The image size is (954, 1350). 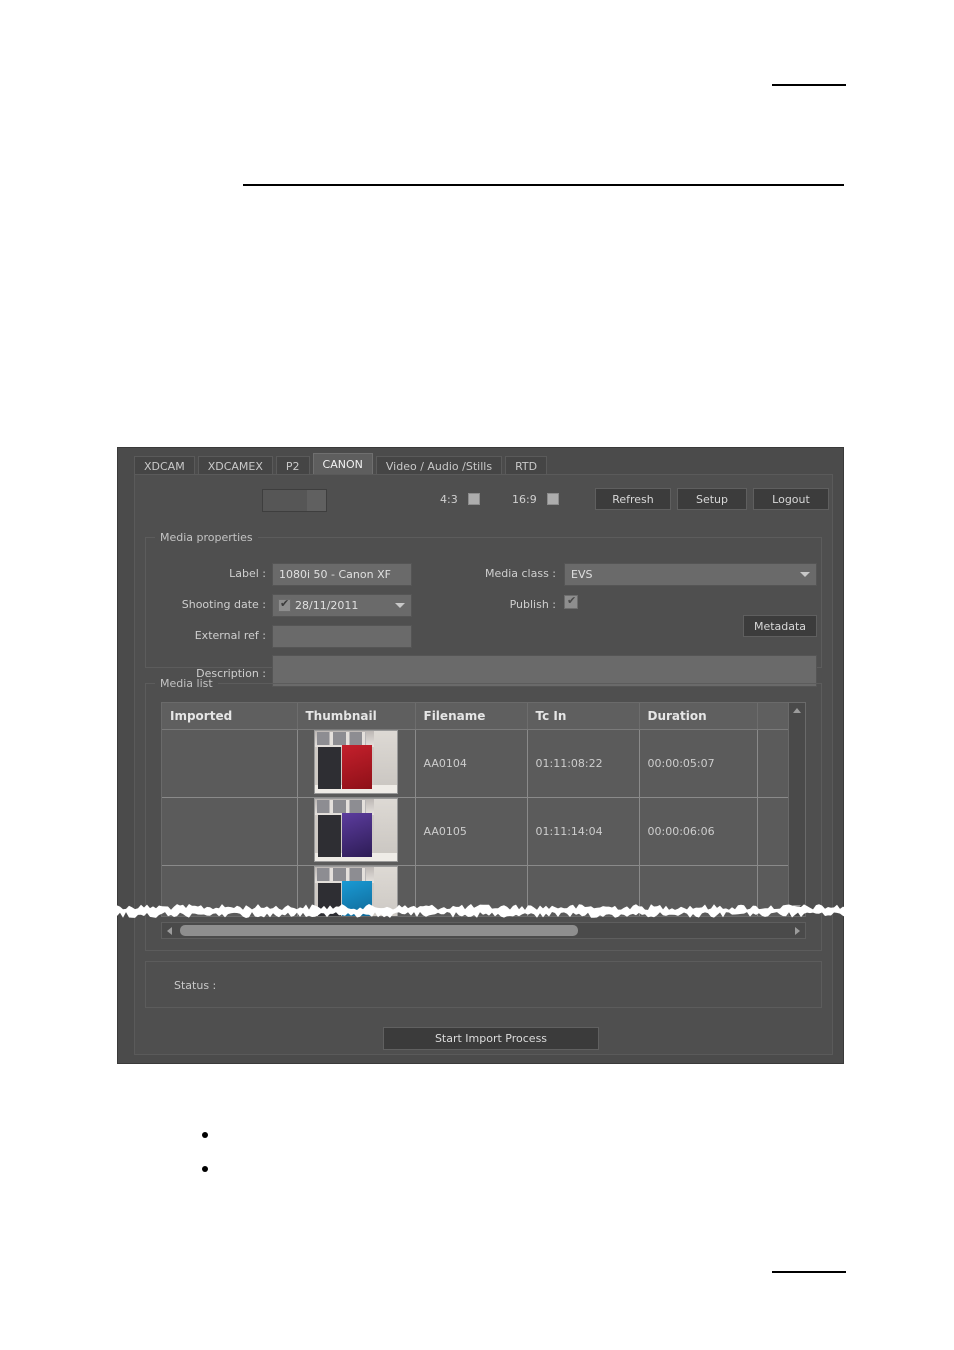 What do you see at coordinates (471, 716) in the screenshot?
I see `column-header-filename: Filename` at bounding box center [471, 716].